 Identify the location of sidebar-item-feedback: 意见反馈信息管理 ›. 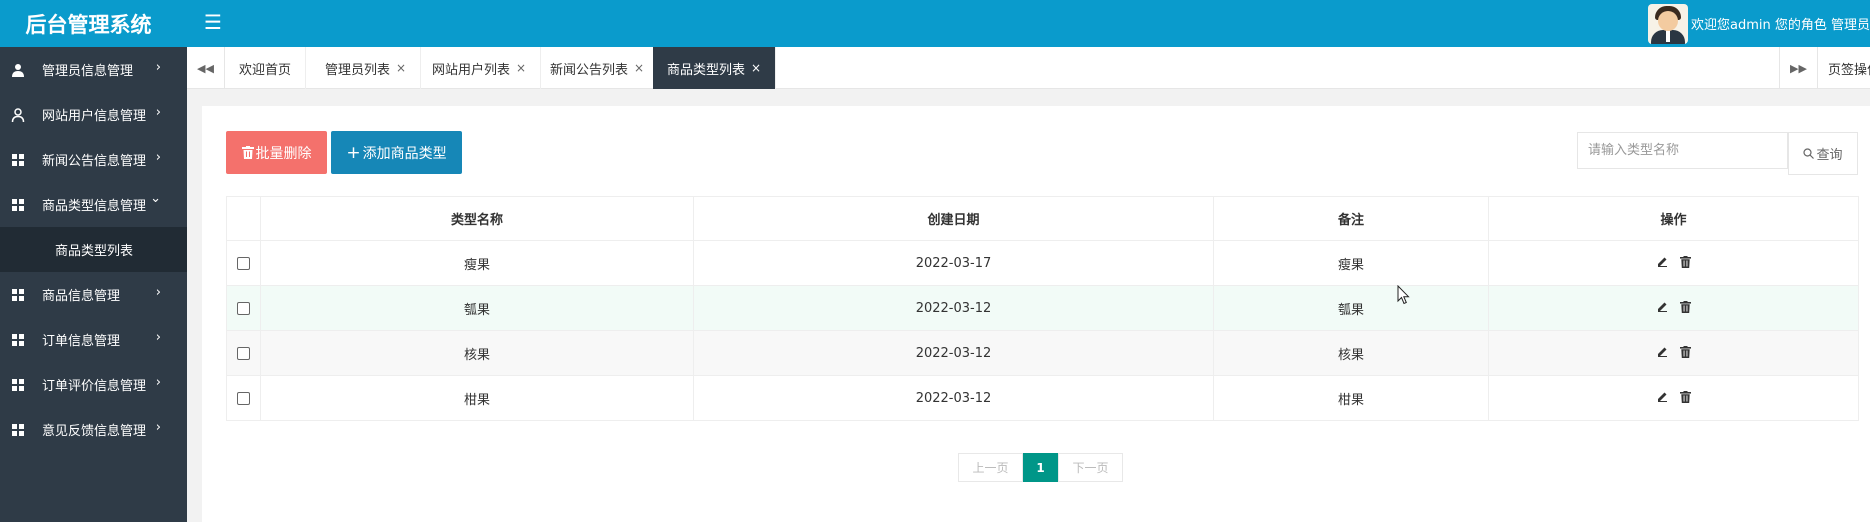
(93, 429).